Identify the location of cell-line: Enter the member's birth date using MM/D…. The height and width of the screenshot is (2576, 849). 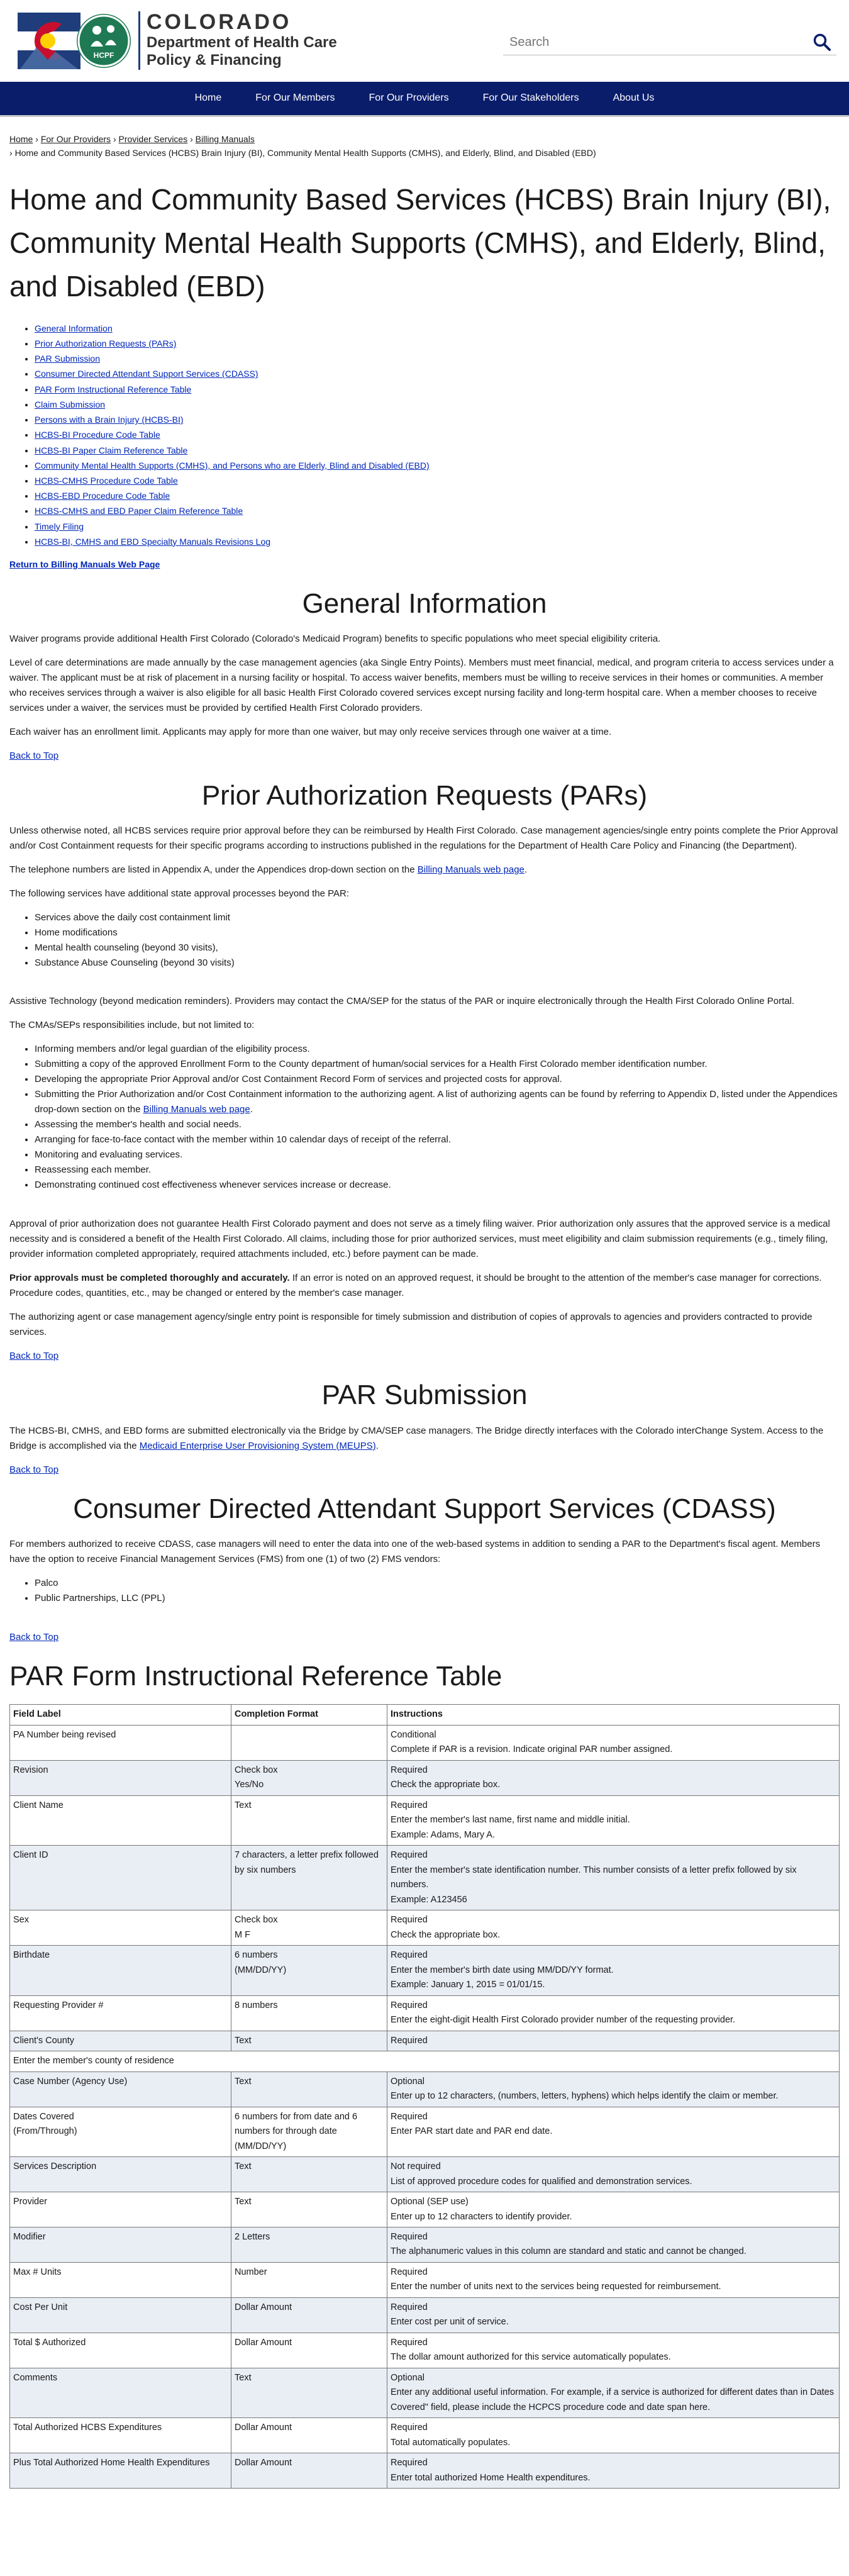
(502, 1970).